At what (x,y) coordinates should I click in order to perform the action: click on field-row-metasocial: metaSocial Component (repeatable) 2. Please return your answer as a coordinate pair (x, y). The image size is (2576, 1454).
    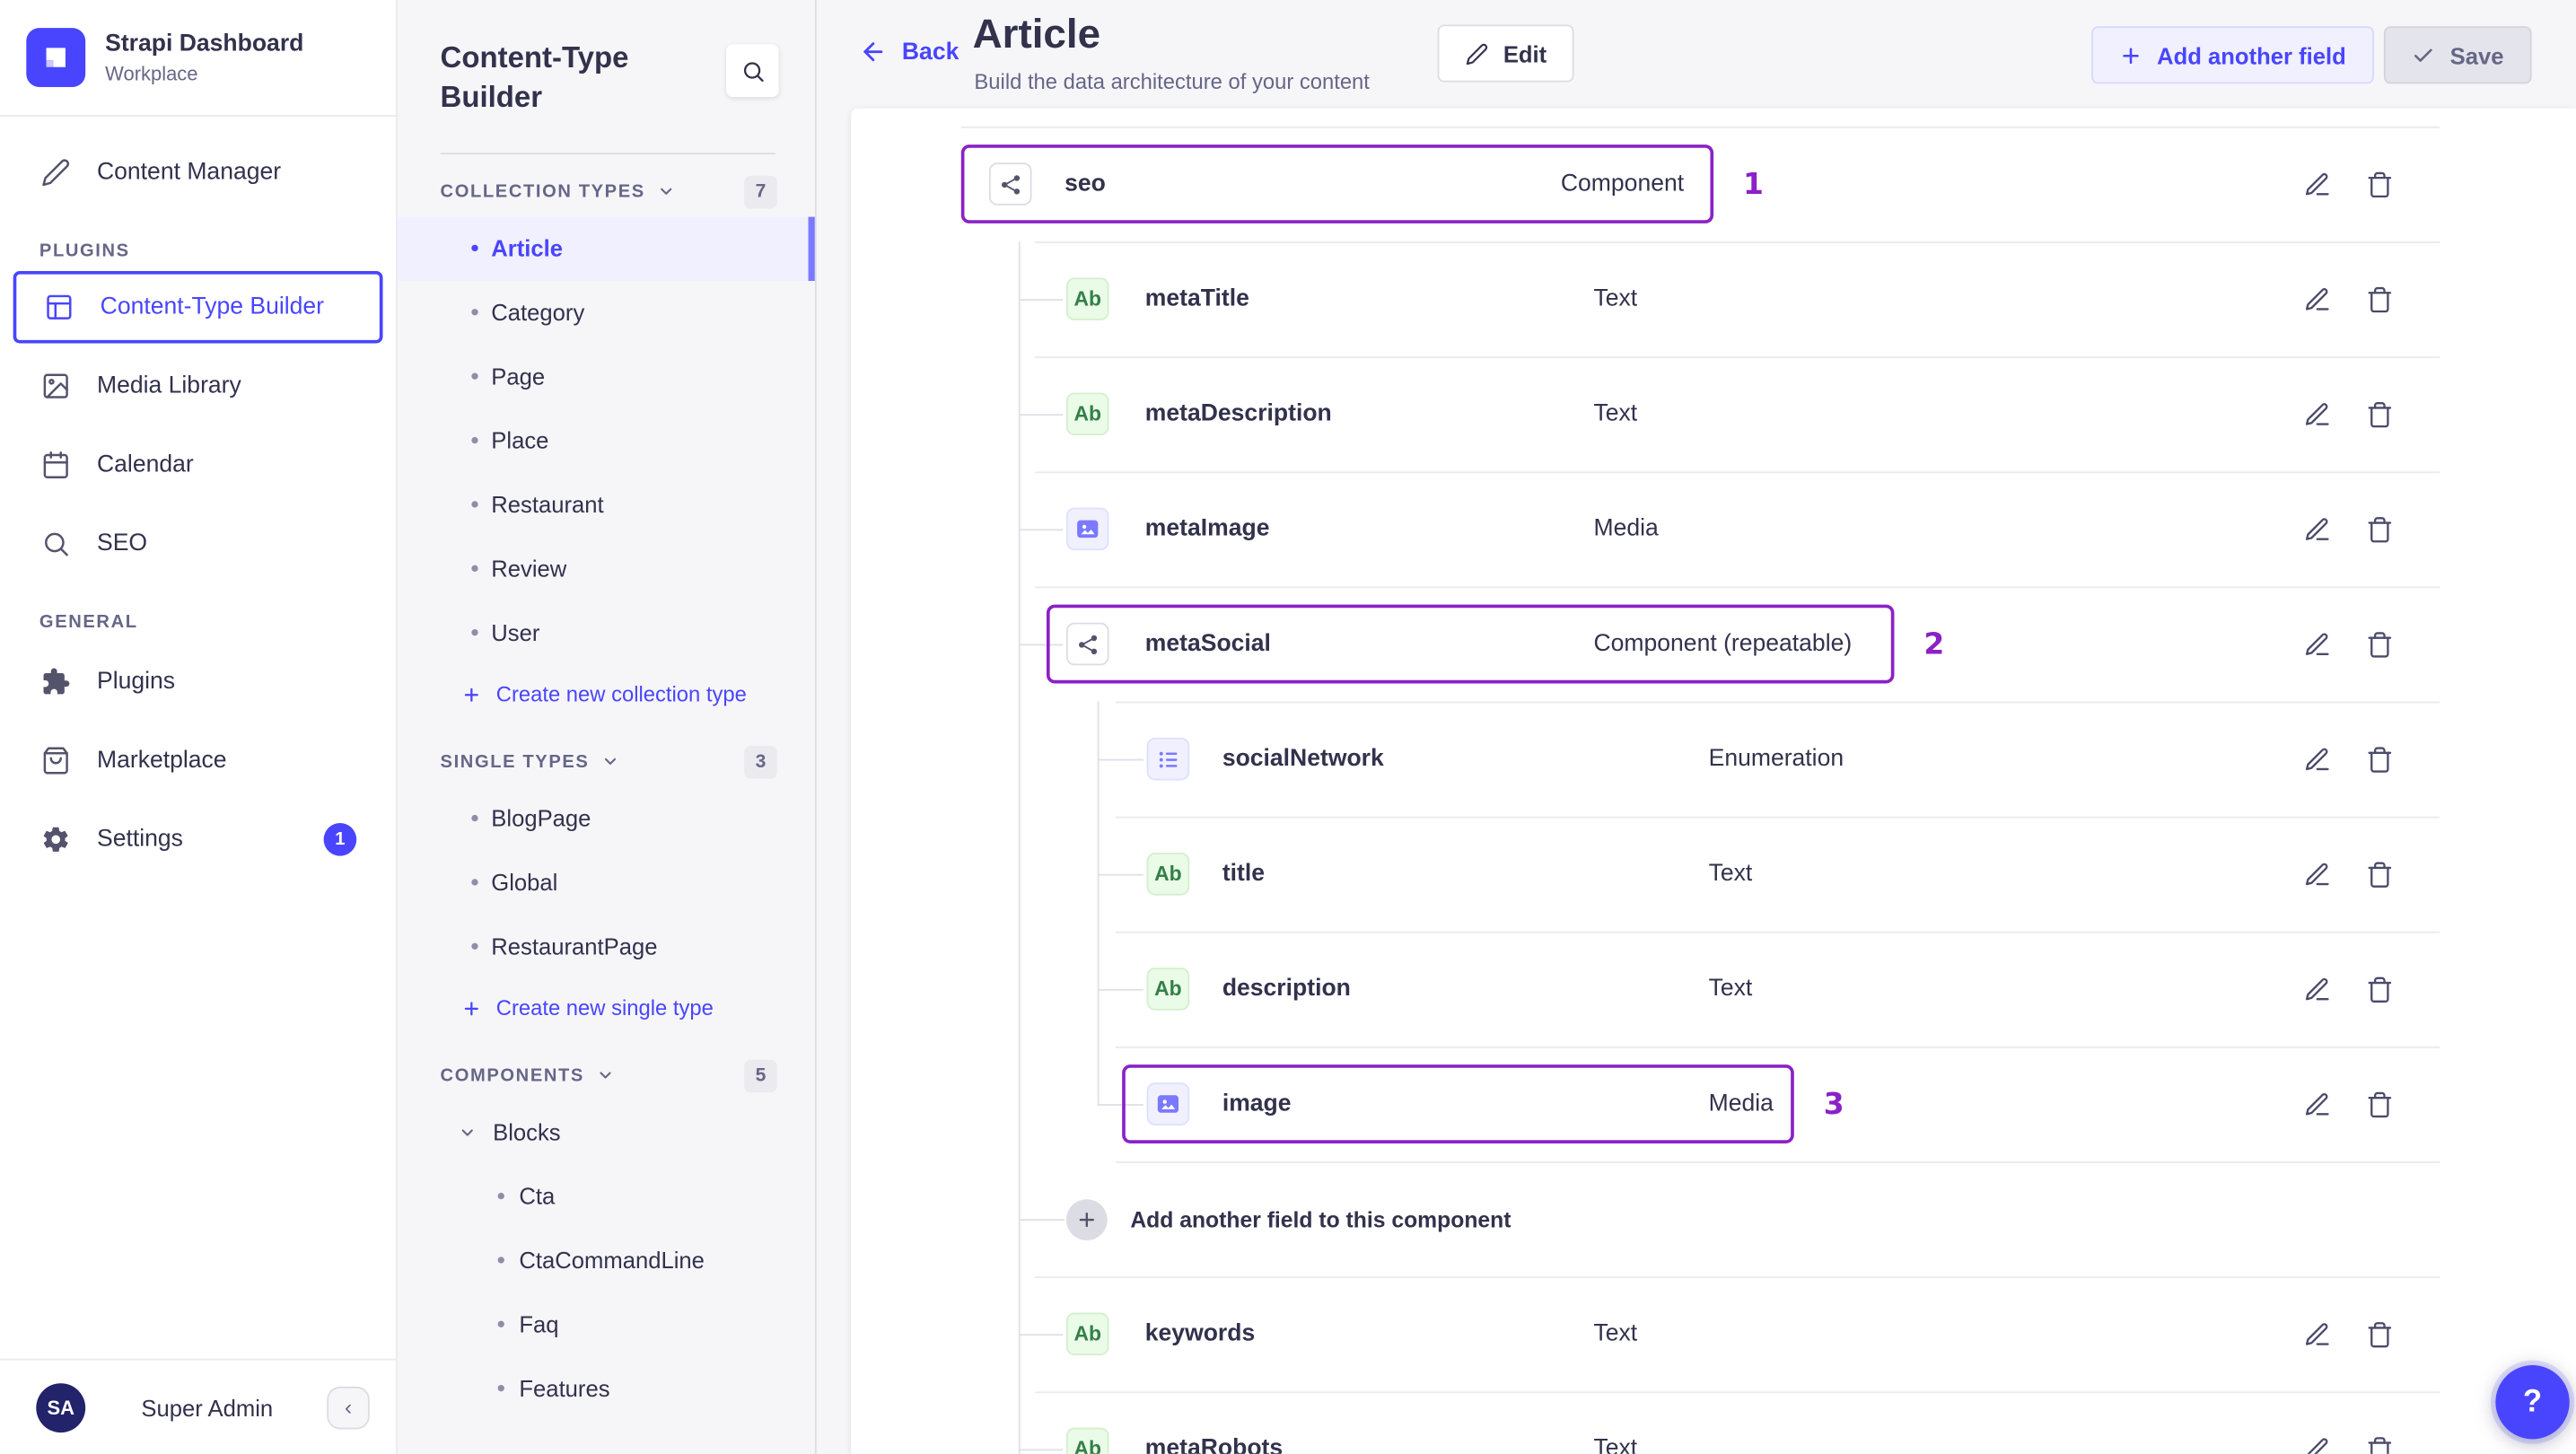
    Looking at the image, I should click on (1713, 643).